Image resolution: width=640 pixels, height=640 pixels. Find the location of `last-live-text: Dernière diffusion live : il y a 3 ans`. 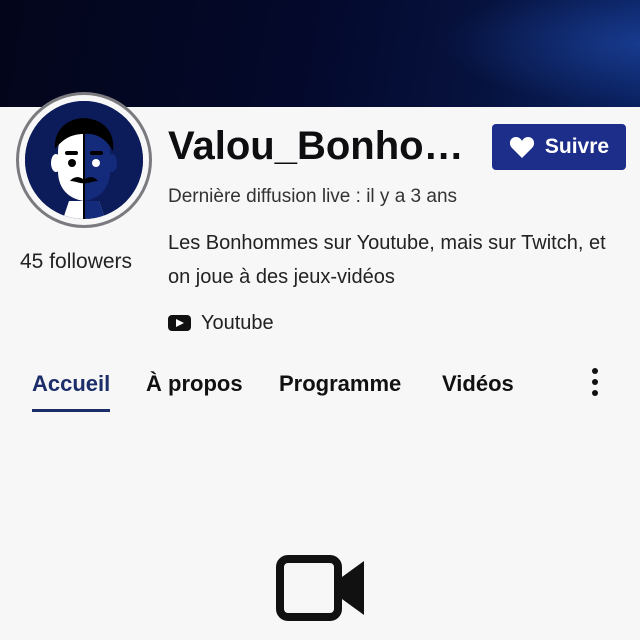

last-live-text: Dernière diffusion live : il y a 3 ans is located at coordinates (313, 196).